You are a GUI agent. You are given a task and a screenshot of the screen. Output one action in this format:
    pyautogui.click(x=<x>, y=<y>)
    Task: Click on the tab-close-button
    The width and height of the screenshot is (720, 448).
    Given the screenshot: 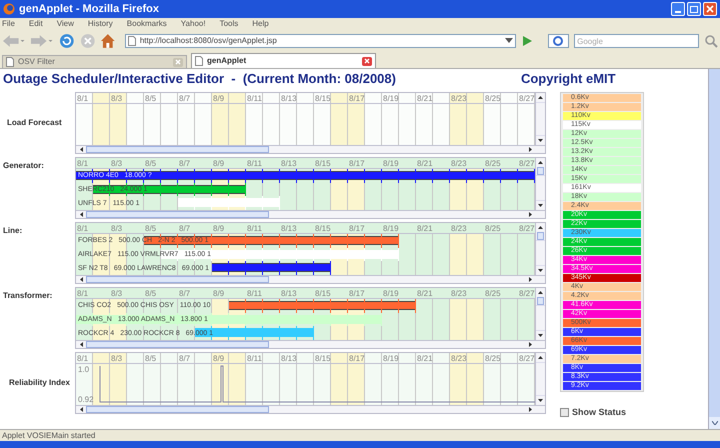 What is the action you would take?
    pyautogui.click(x=367, y=61)
    